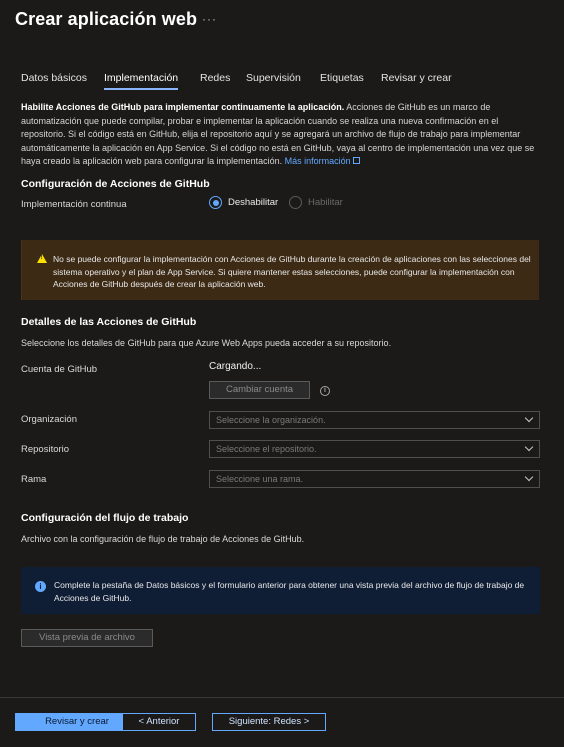  I want to click on tab-review-create: Revisar y crear, so click(416, 78).